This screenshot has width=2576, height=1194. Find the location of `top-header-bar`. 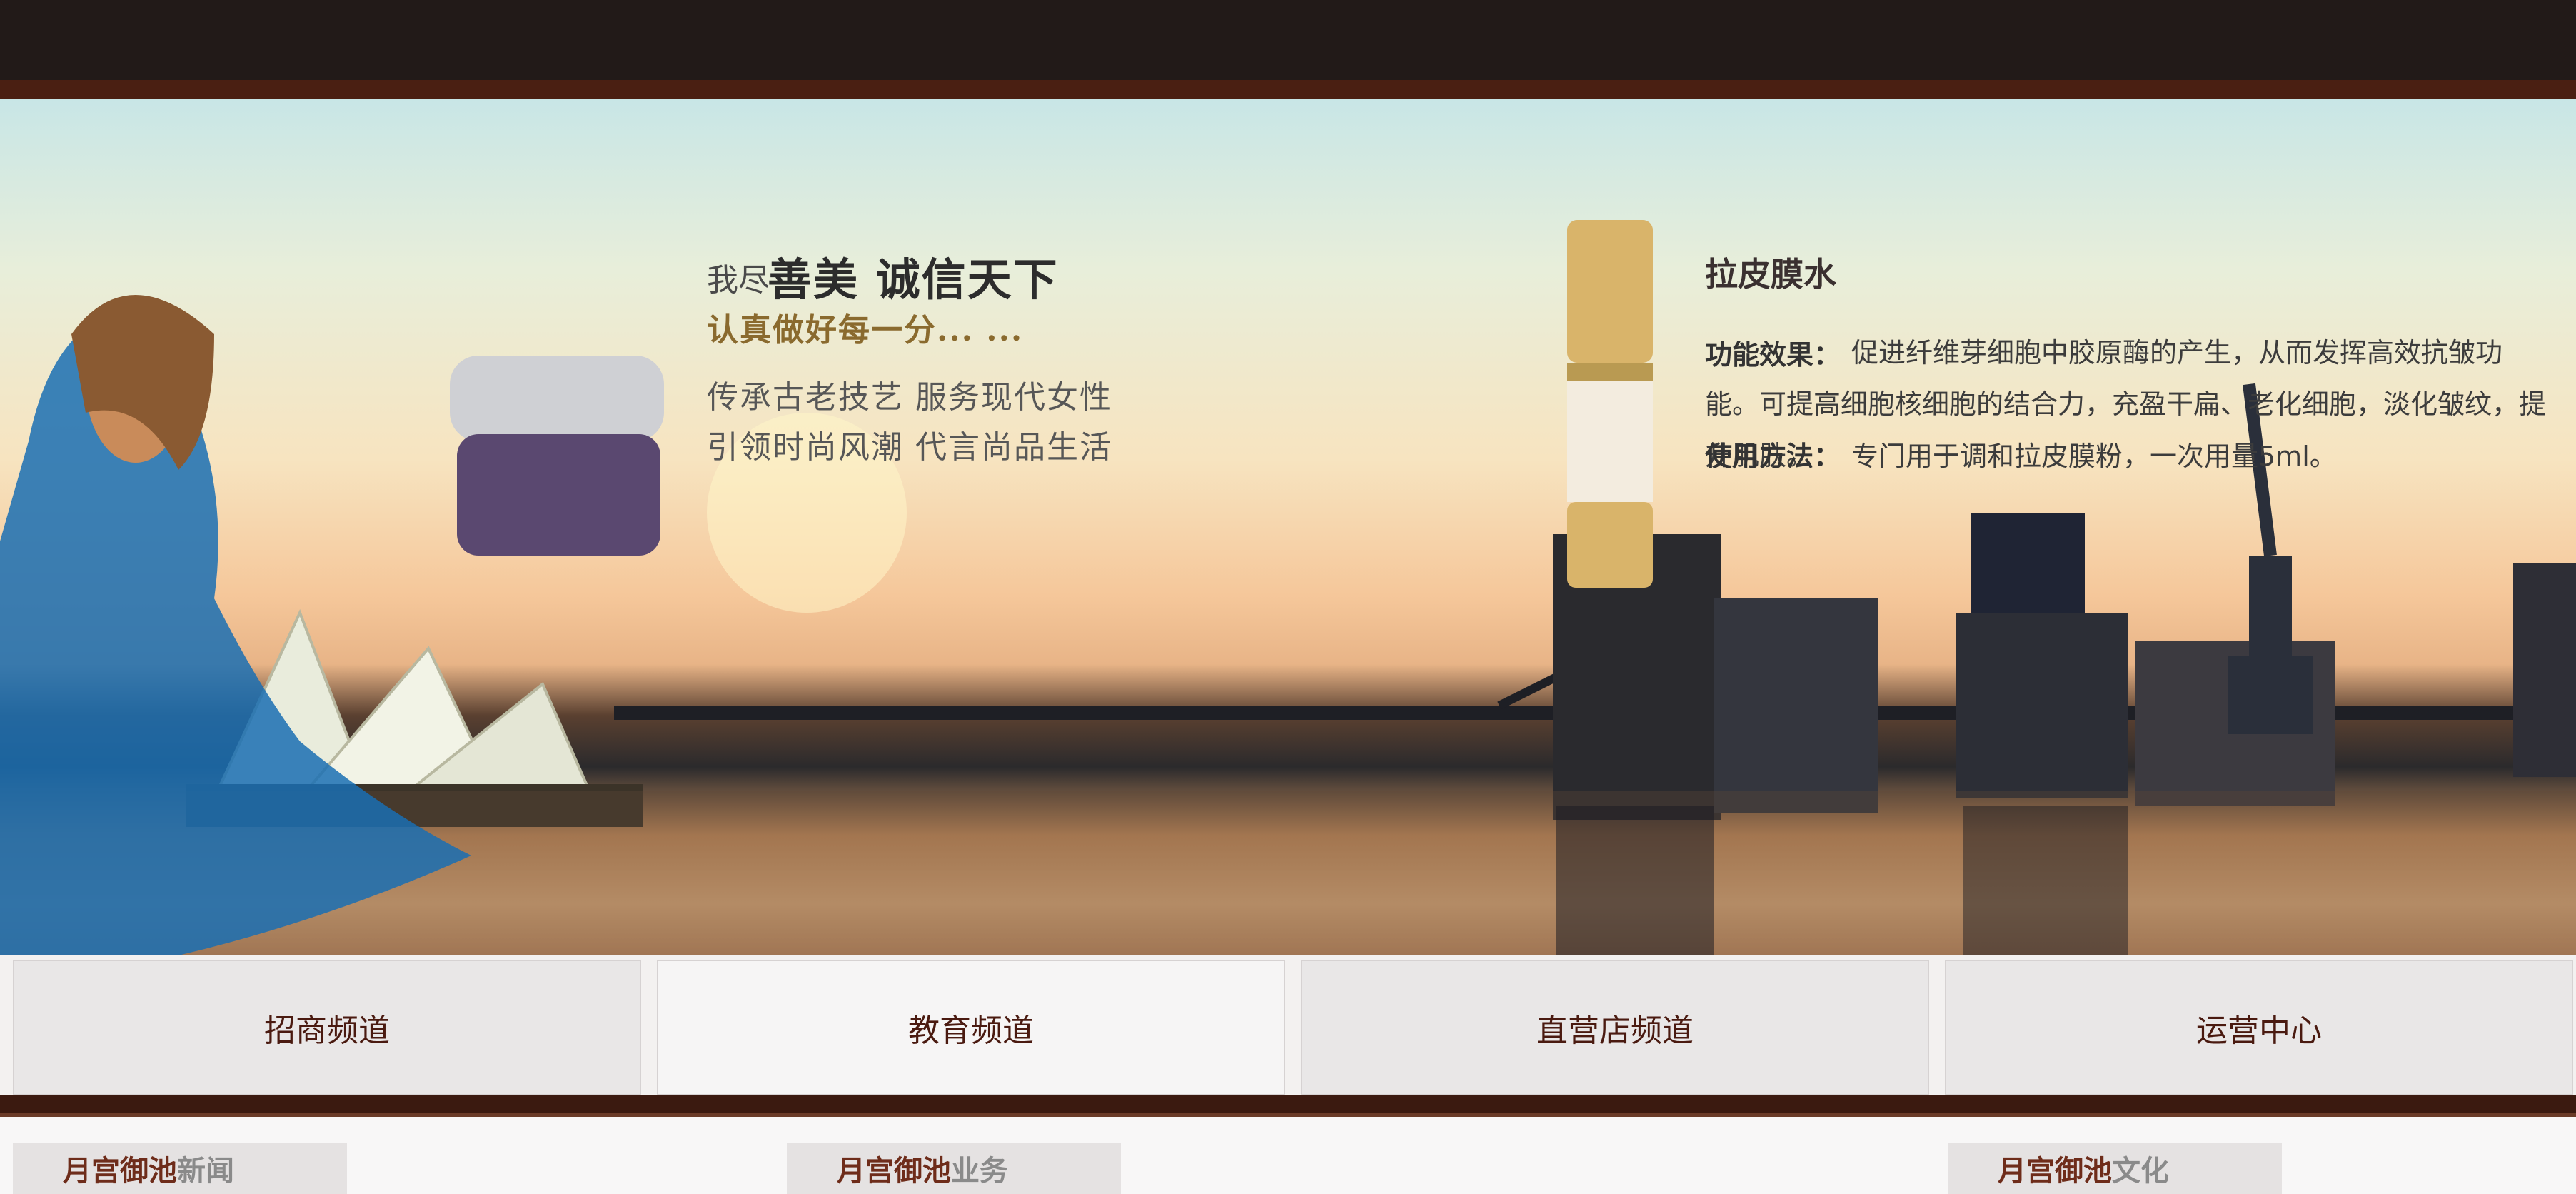

top-header-bar is located at coordinates (1288, 40).